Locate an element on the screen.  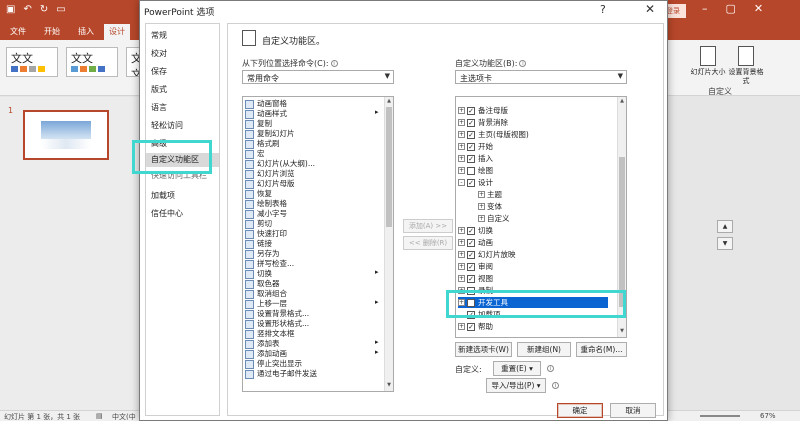
list-item: 上移一层 ▸ is located at coordinates (312, 303).